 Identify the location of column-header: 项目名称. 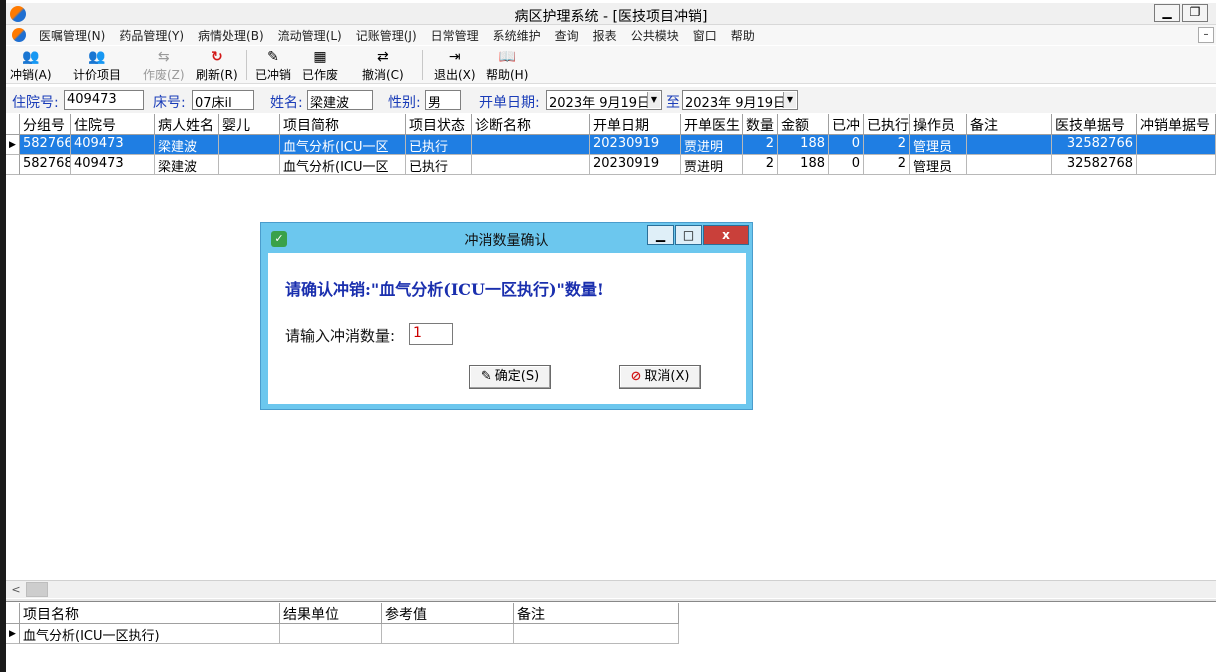
(150, 613).